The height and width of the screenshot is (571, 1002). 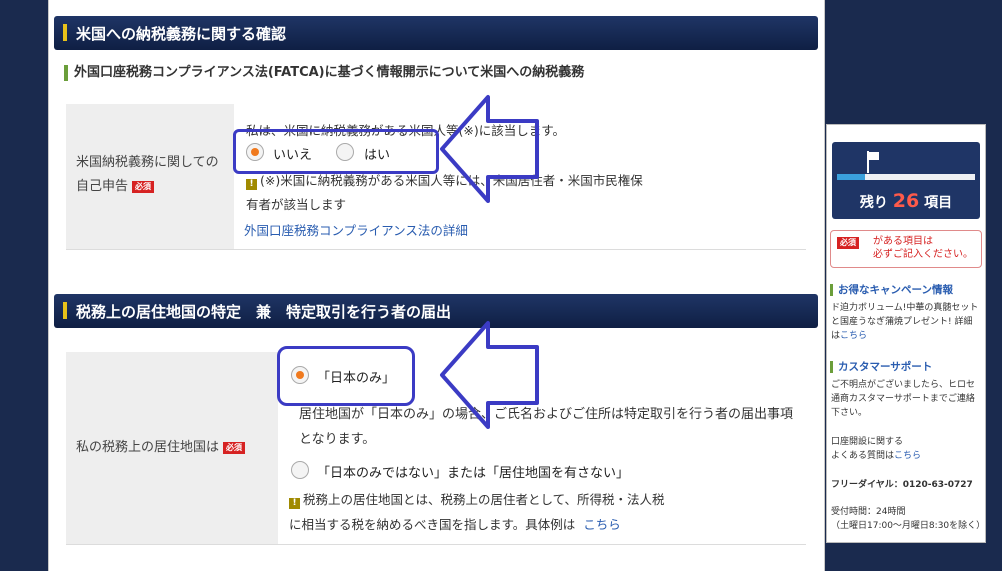 I want to click on required-note-text: がある項目は 必ずご記入ください。, so click(x=923, y=248).